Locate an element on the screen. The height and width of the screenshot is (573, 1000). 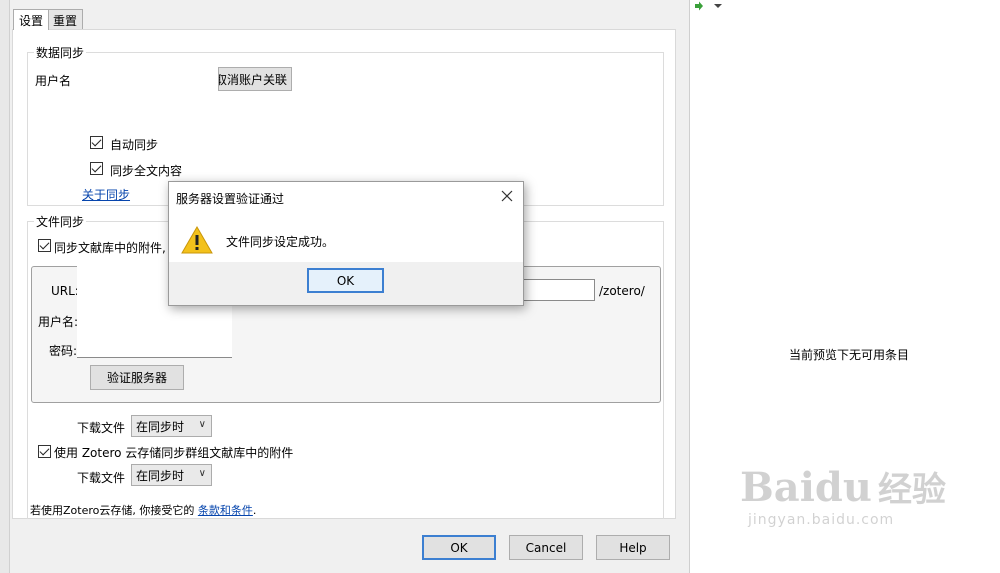
download-files-select: 在同步时 ∨ is located at coordinates (171, 426).